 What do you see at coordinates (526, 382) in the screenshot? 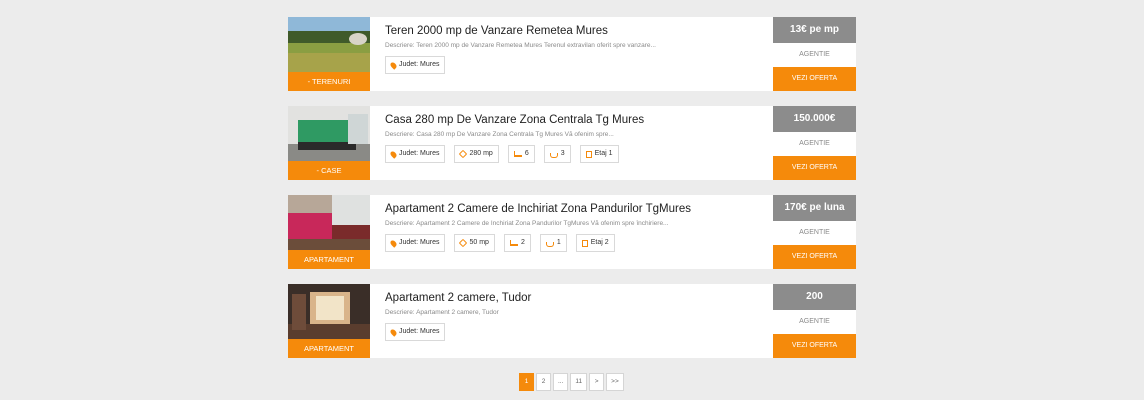
I see `page-1-button: 1` at bounding box center [526, 382].